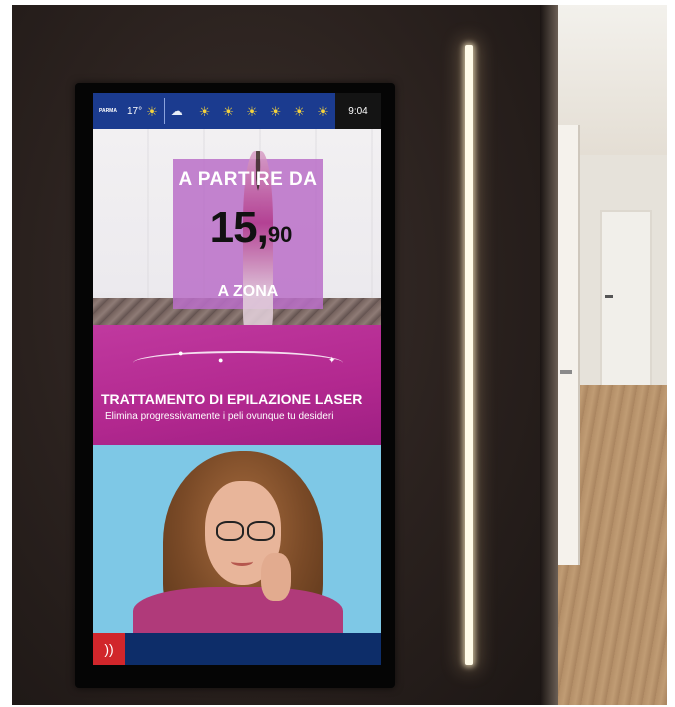 Image resolution: width=675 pixels, height=707 pixels. What do you see at coordinates (609, 296) in the screenshot?
I see `door-handle` at bounding box center [609, 296].